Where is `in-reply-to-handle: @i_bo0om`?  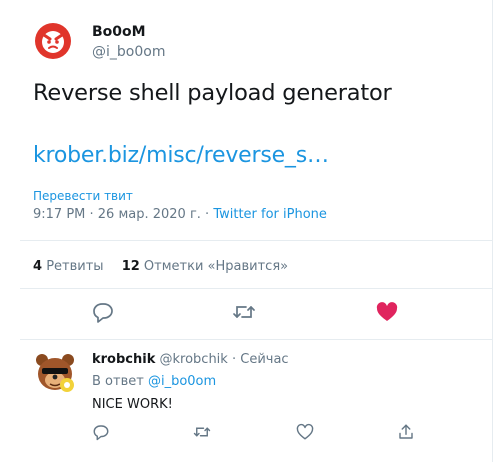 in-reply-to-handle: @i_bo0om is located at coordinates (182, 381).